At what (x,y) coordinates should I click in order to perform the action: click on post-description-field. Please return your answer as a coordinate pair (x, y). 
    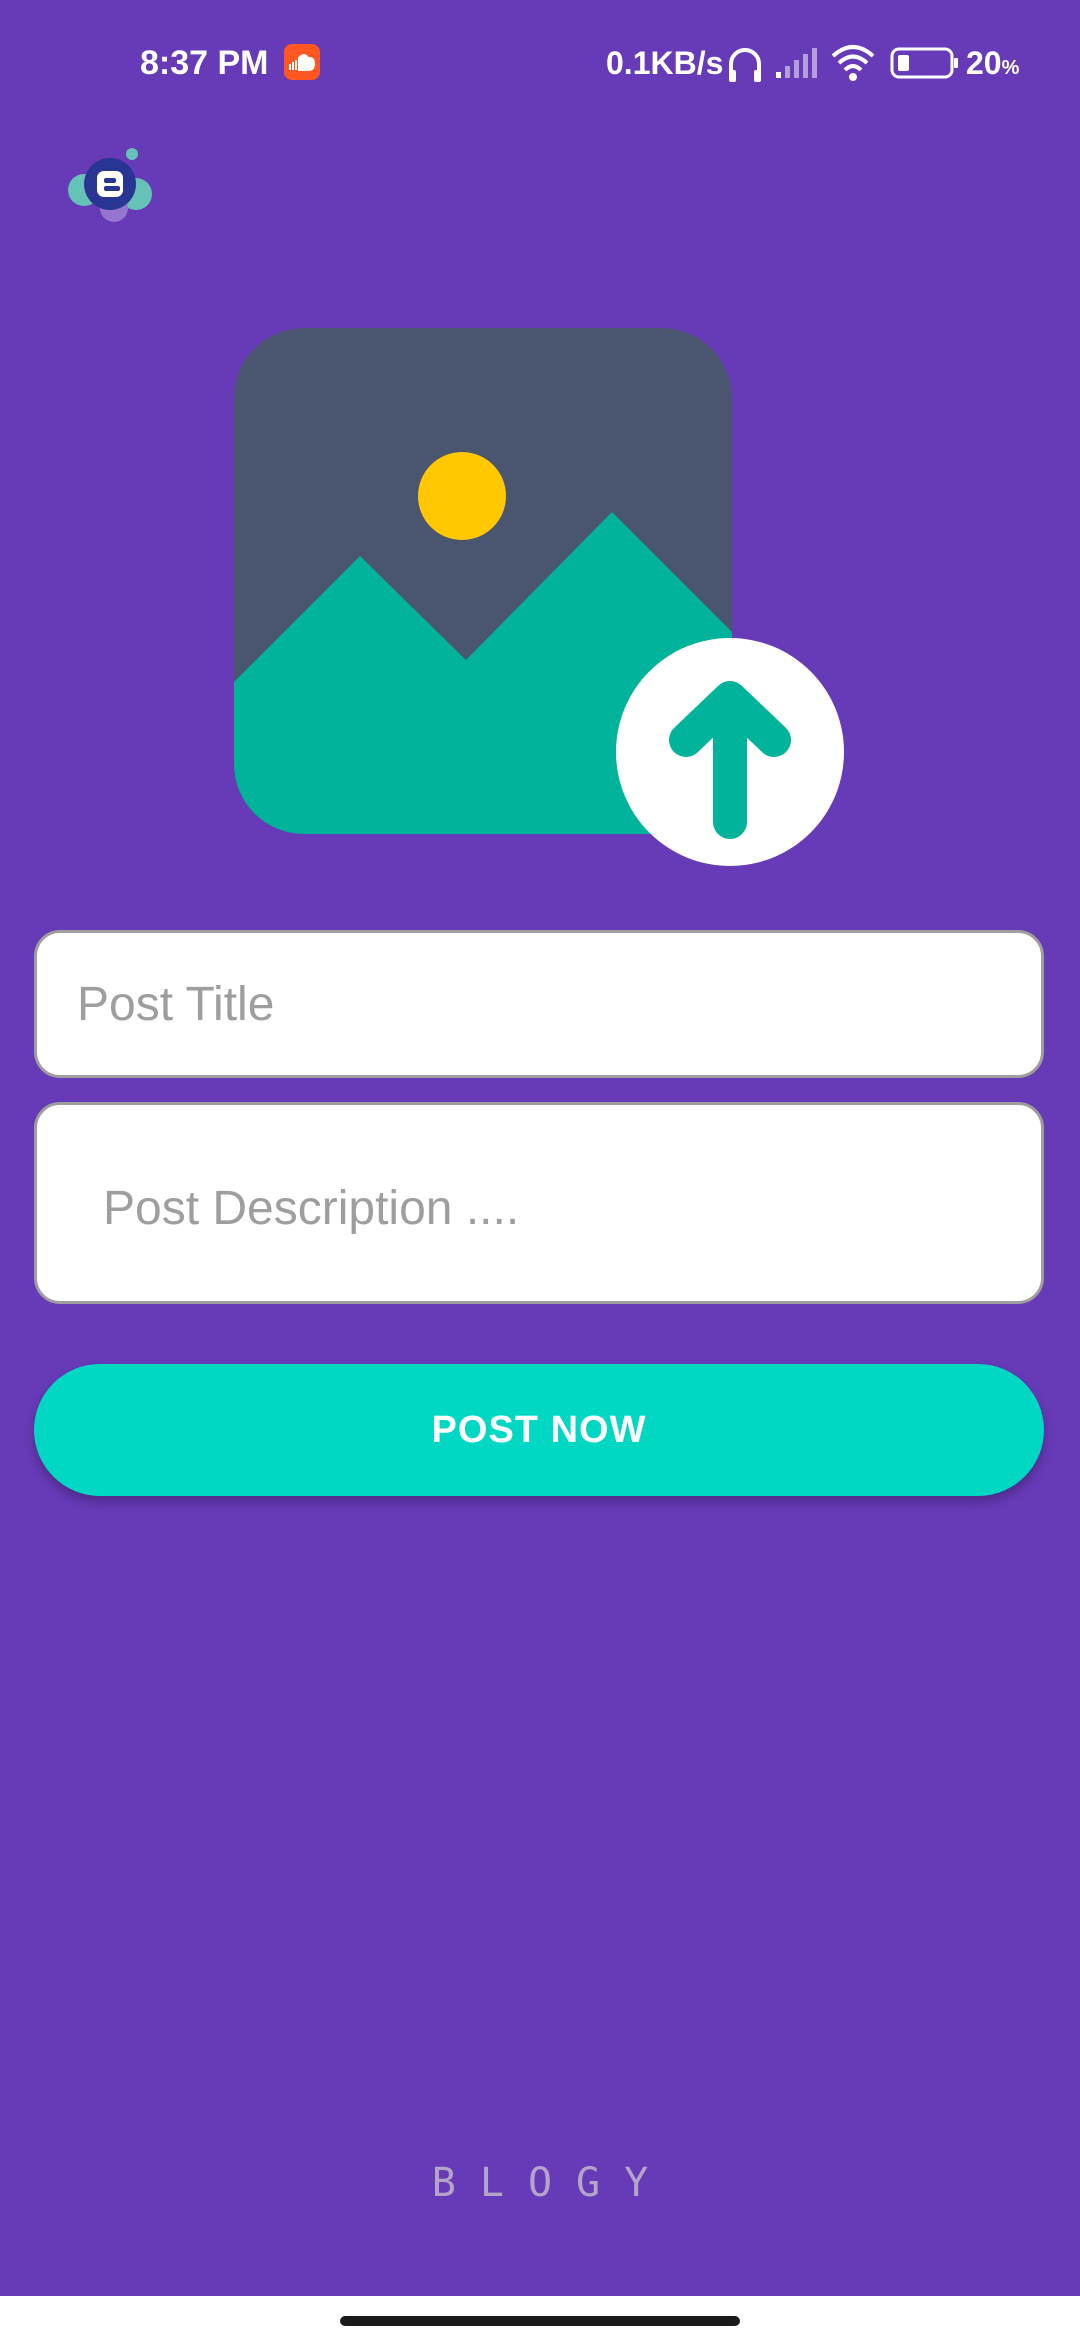
    Looking at the image, I should click on (539, 1203).